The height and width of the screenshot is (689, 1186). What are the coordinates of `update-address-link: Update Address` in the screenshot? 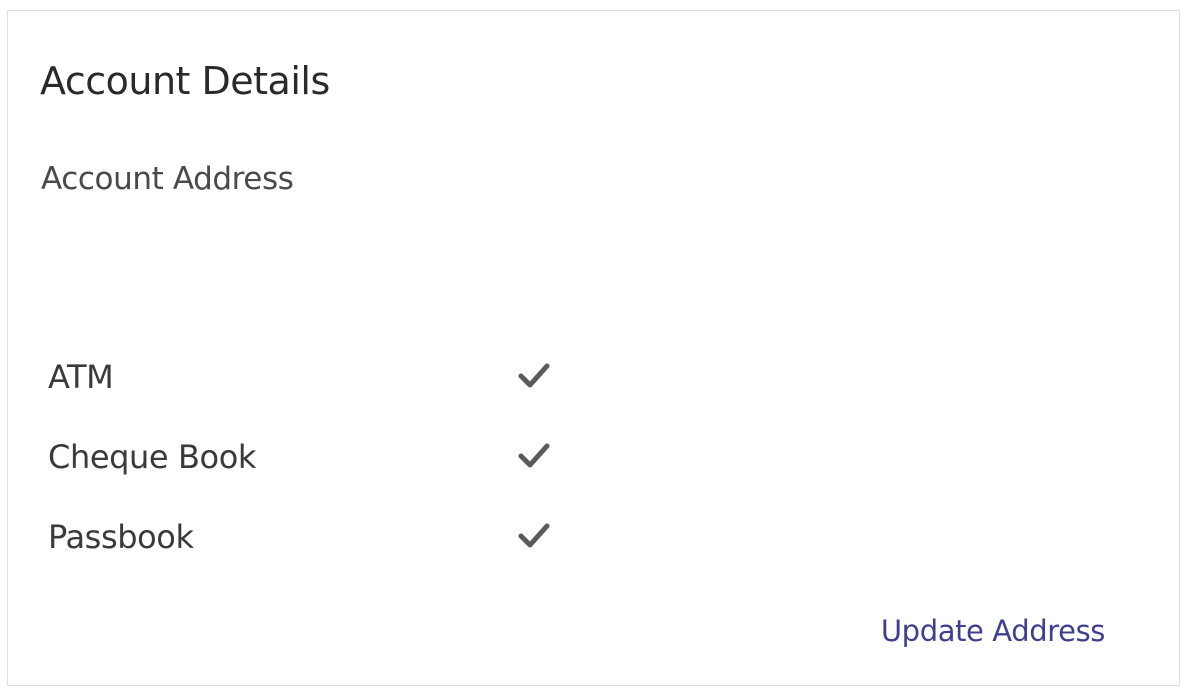 It's located at (993, 631).